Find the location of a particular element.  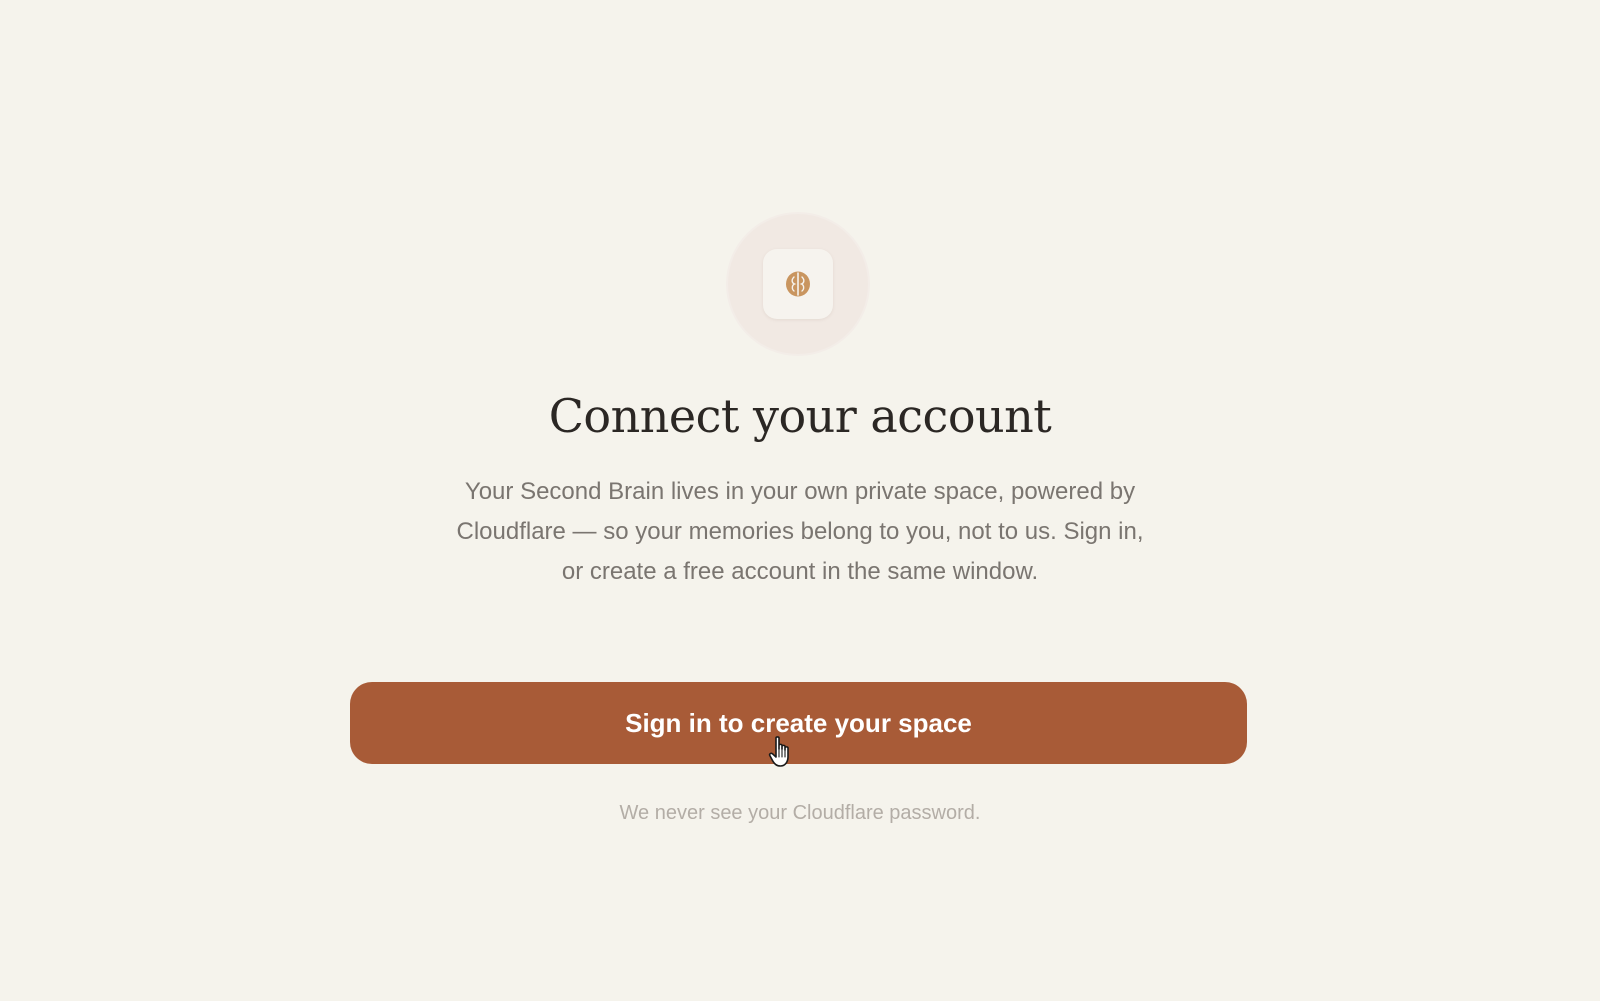

logo-badge is located at coordinates (798, 284).